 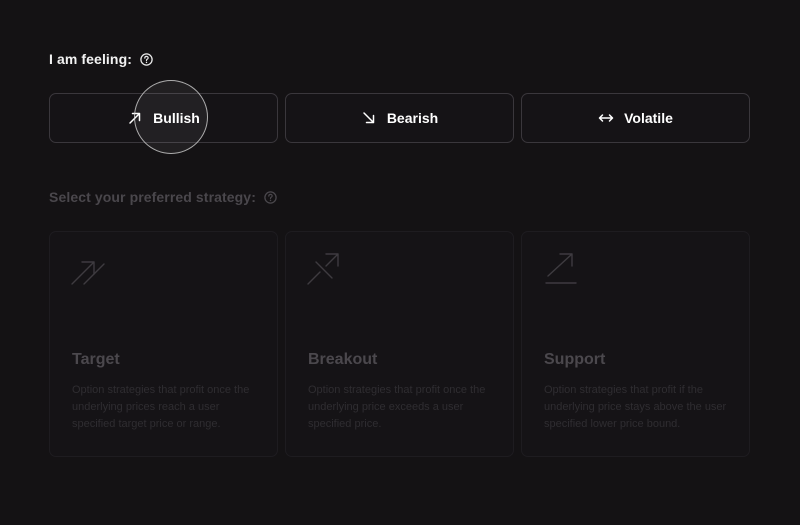 I want to click on bullish-button: Bullish, so click(x=163, y=118).